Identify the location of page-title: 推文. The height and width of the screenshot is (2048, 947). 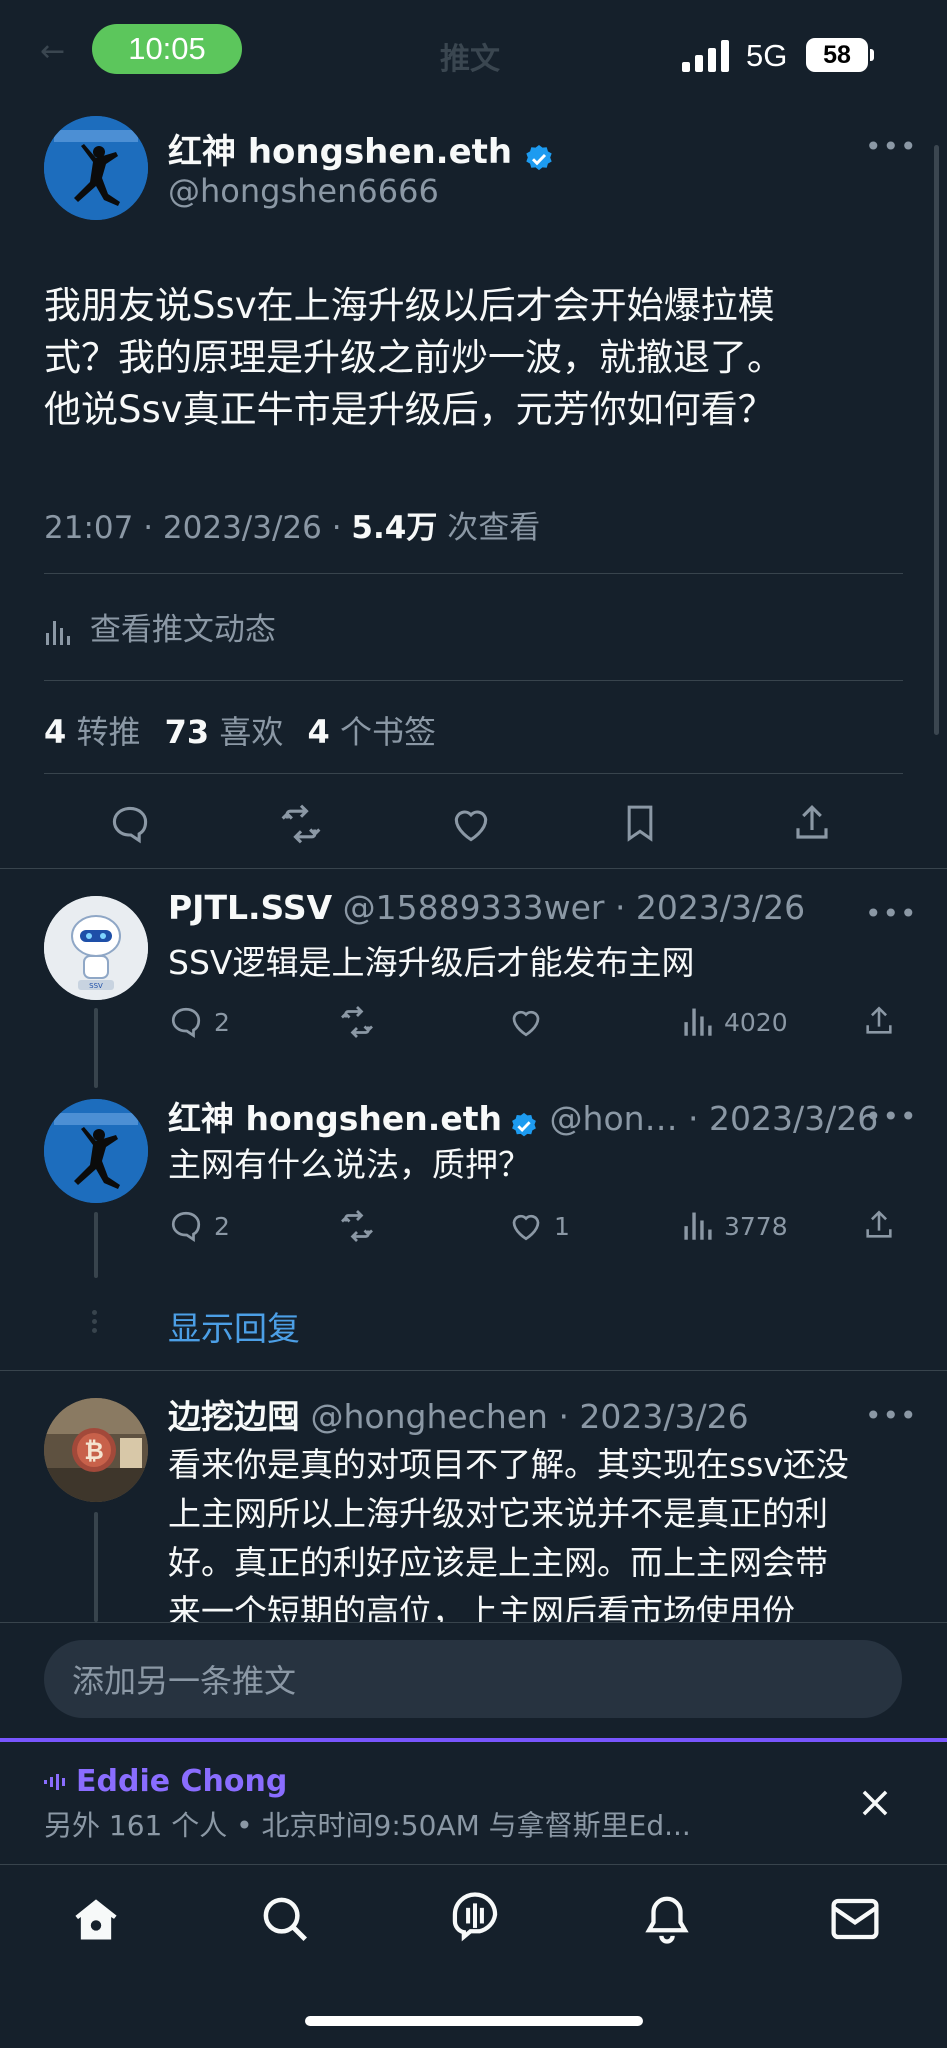
(470, 59).